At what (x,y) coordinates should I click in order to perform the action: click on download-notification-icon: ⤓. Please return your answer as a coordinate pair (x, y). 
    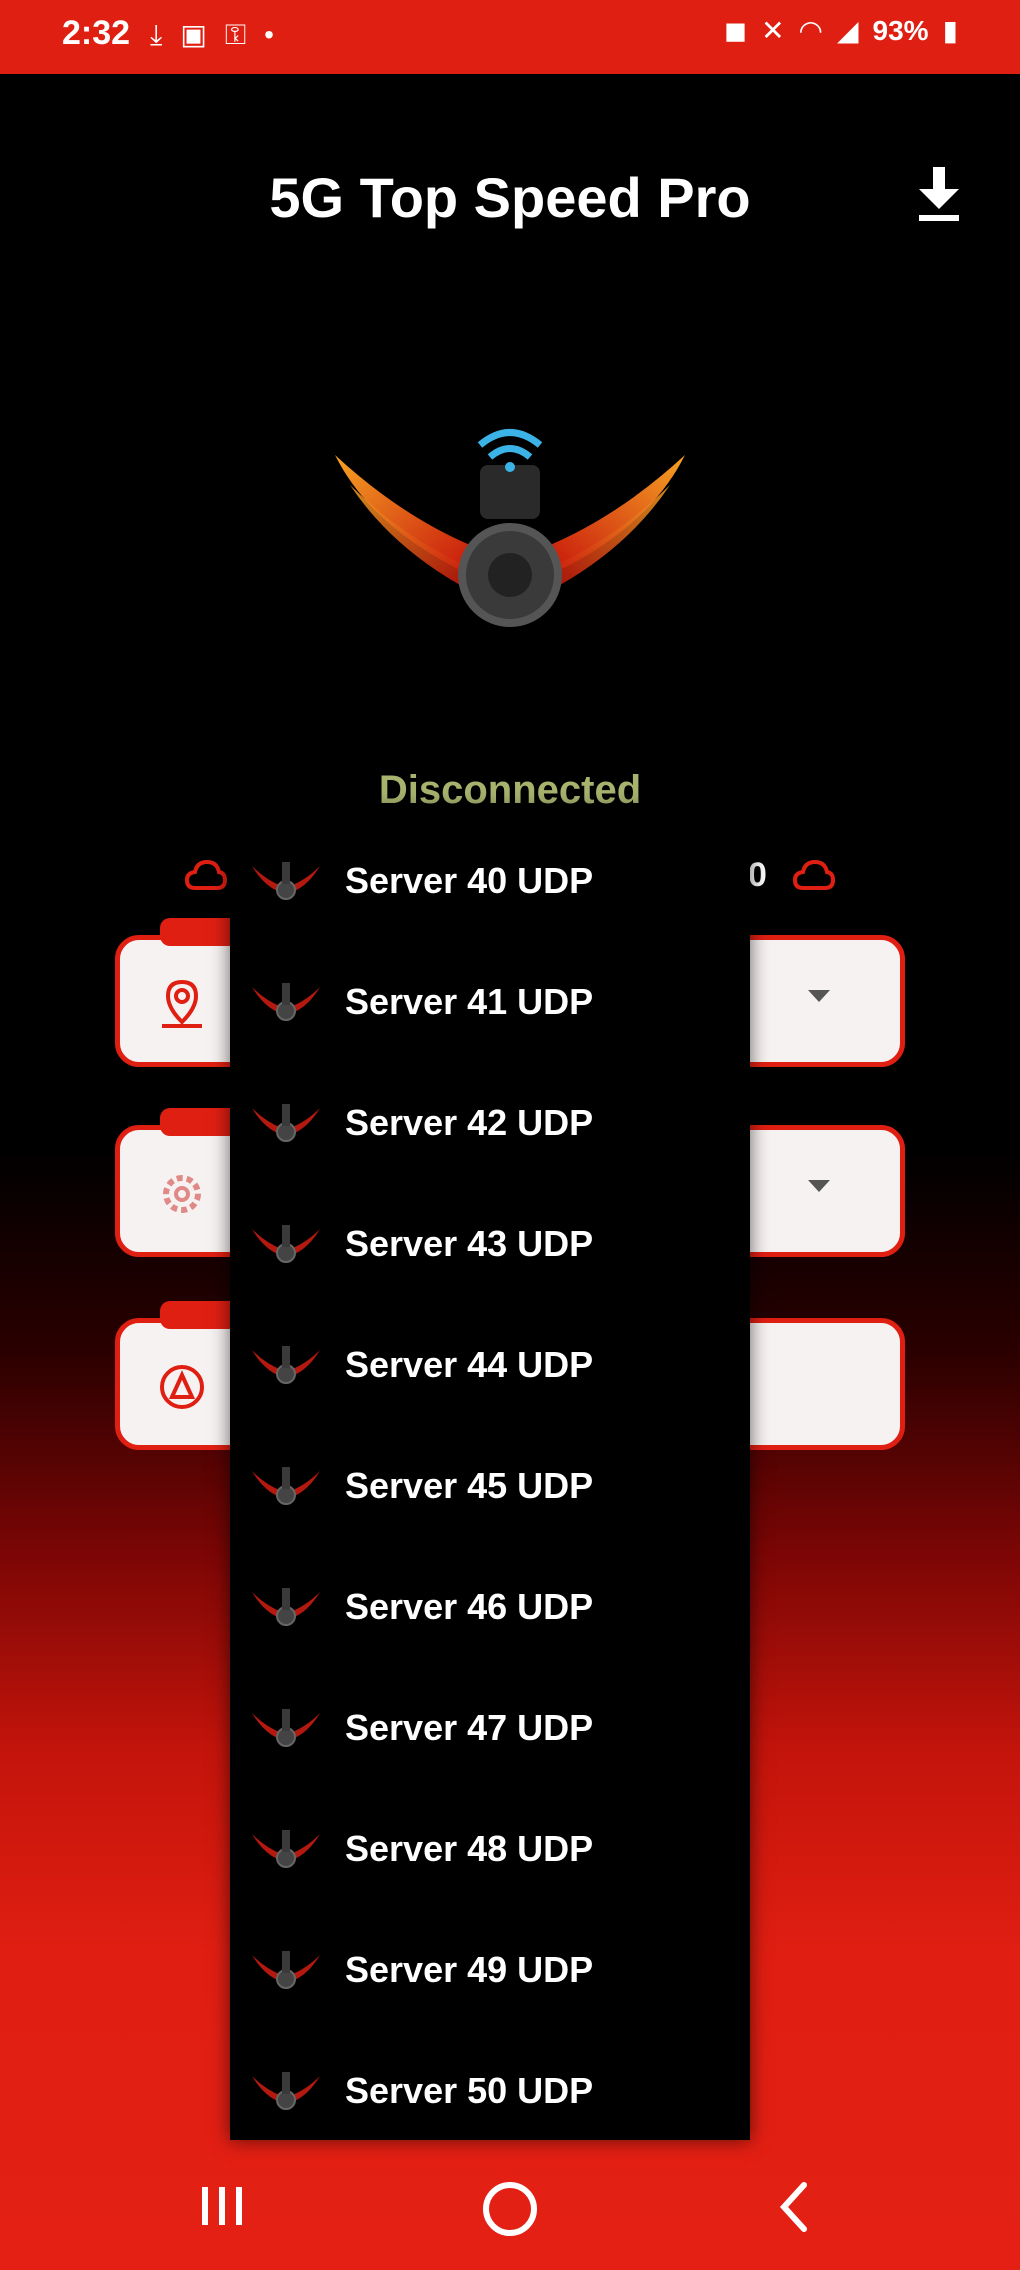
    Looking at the image, I should click on (156, 34).